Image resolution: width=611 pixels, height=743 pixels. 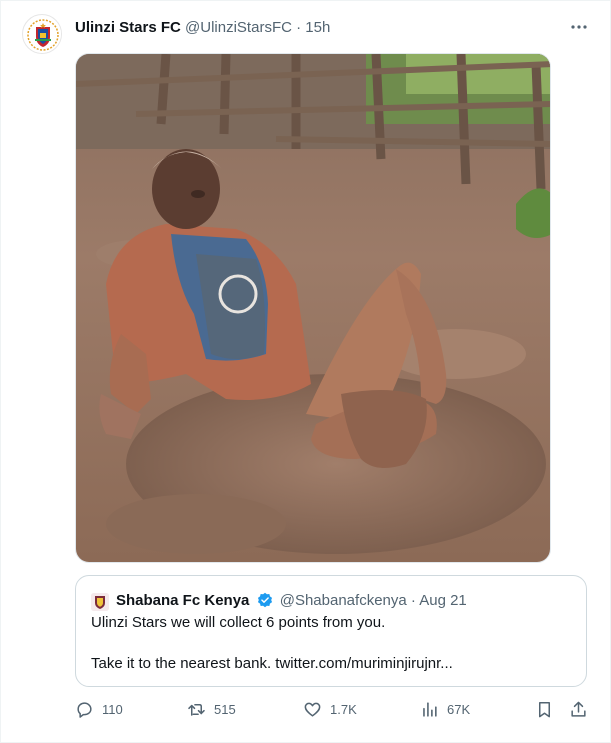 I want to click on shabana-crest-icon, so click(x=100, y=602).